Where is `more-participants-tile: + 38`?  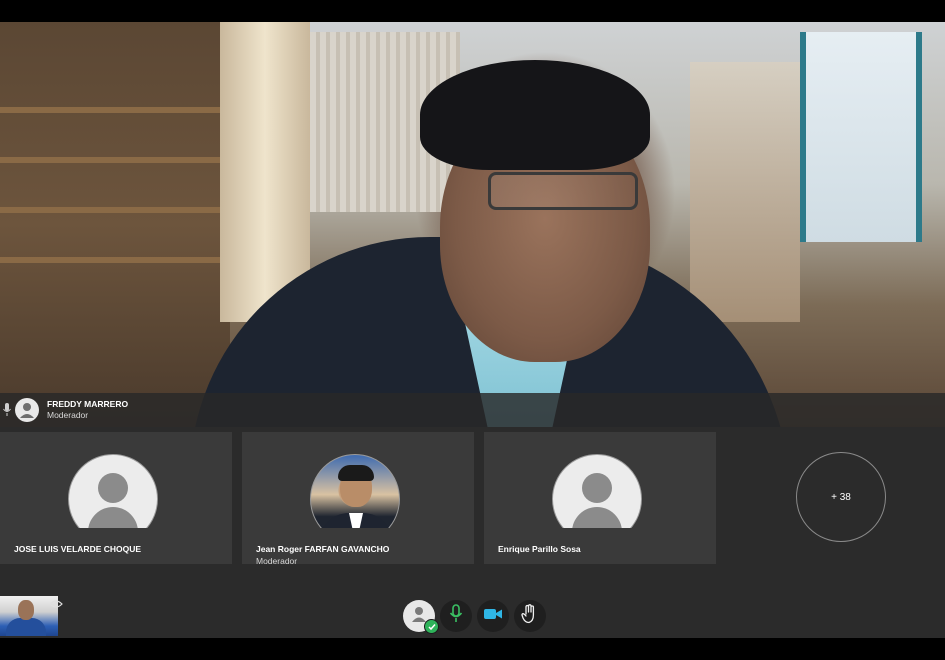
more-participants-tile: + 38 is located at coordinates (835, 498).